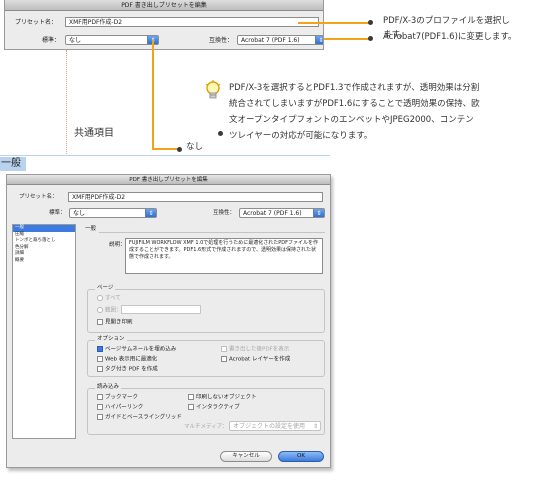 Image resolution: width=552 pixels, height=500 pixels. I want to click on sidebar-list: 一般 圧縮 トンボと裁ち落とし 色分解 詳細 概要, so click(44, 331).